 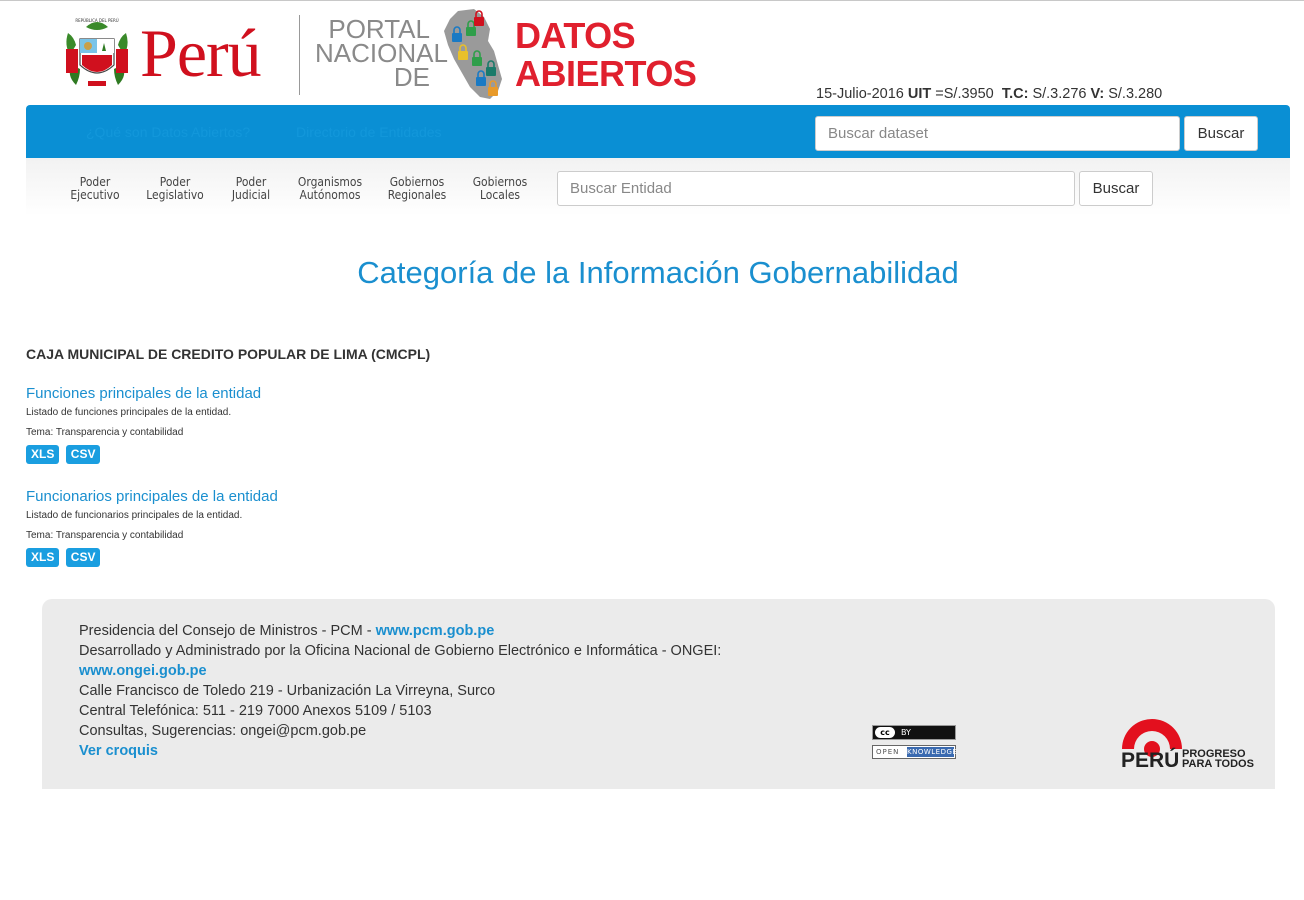 I want to click on uit-value: =S/.3950, so click(x=964, y=94).